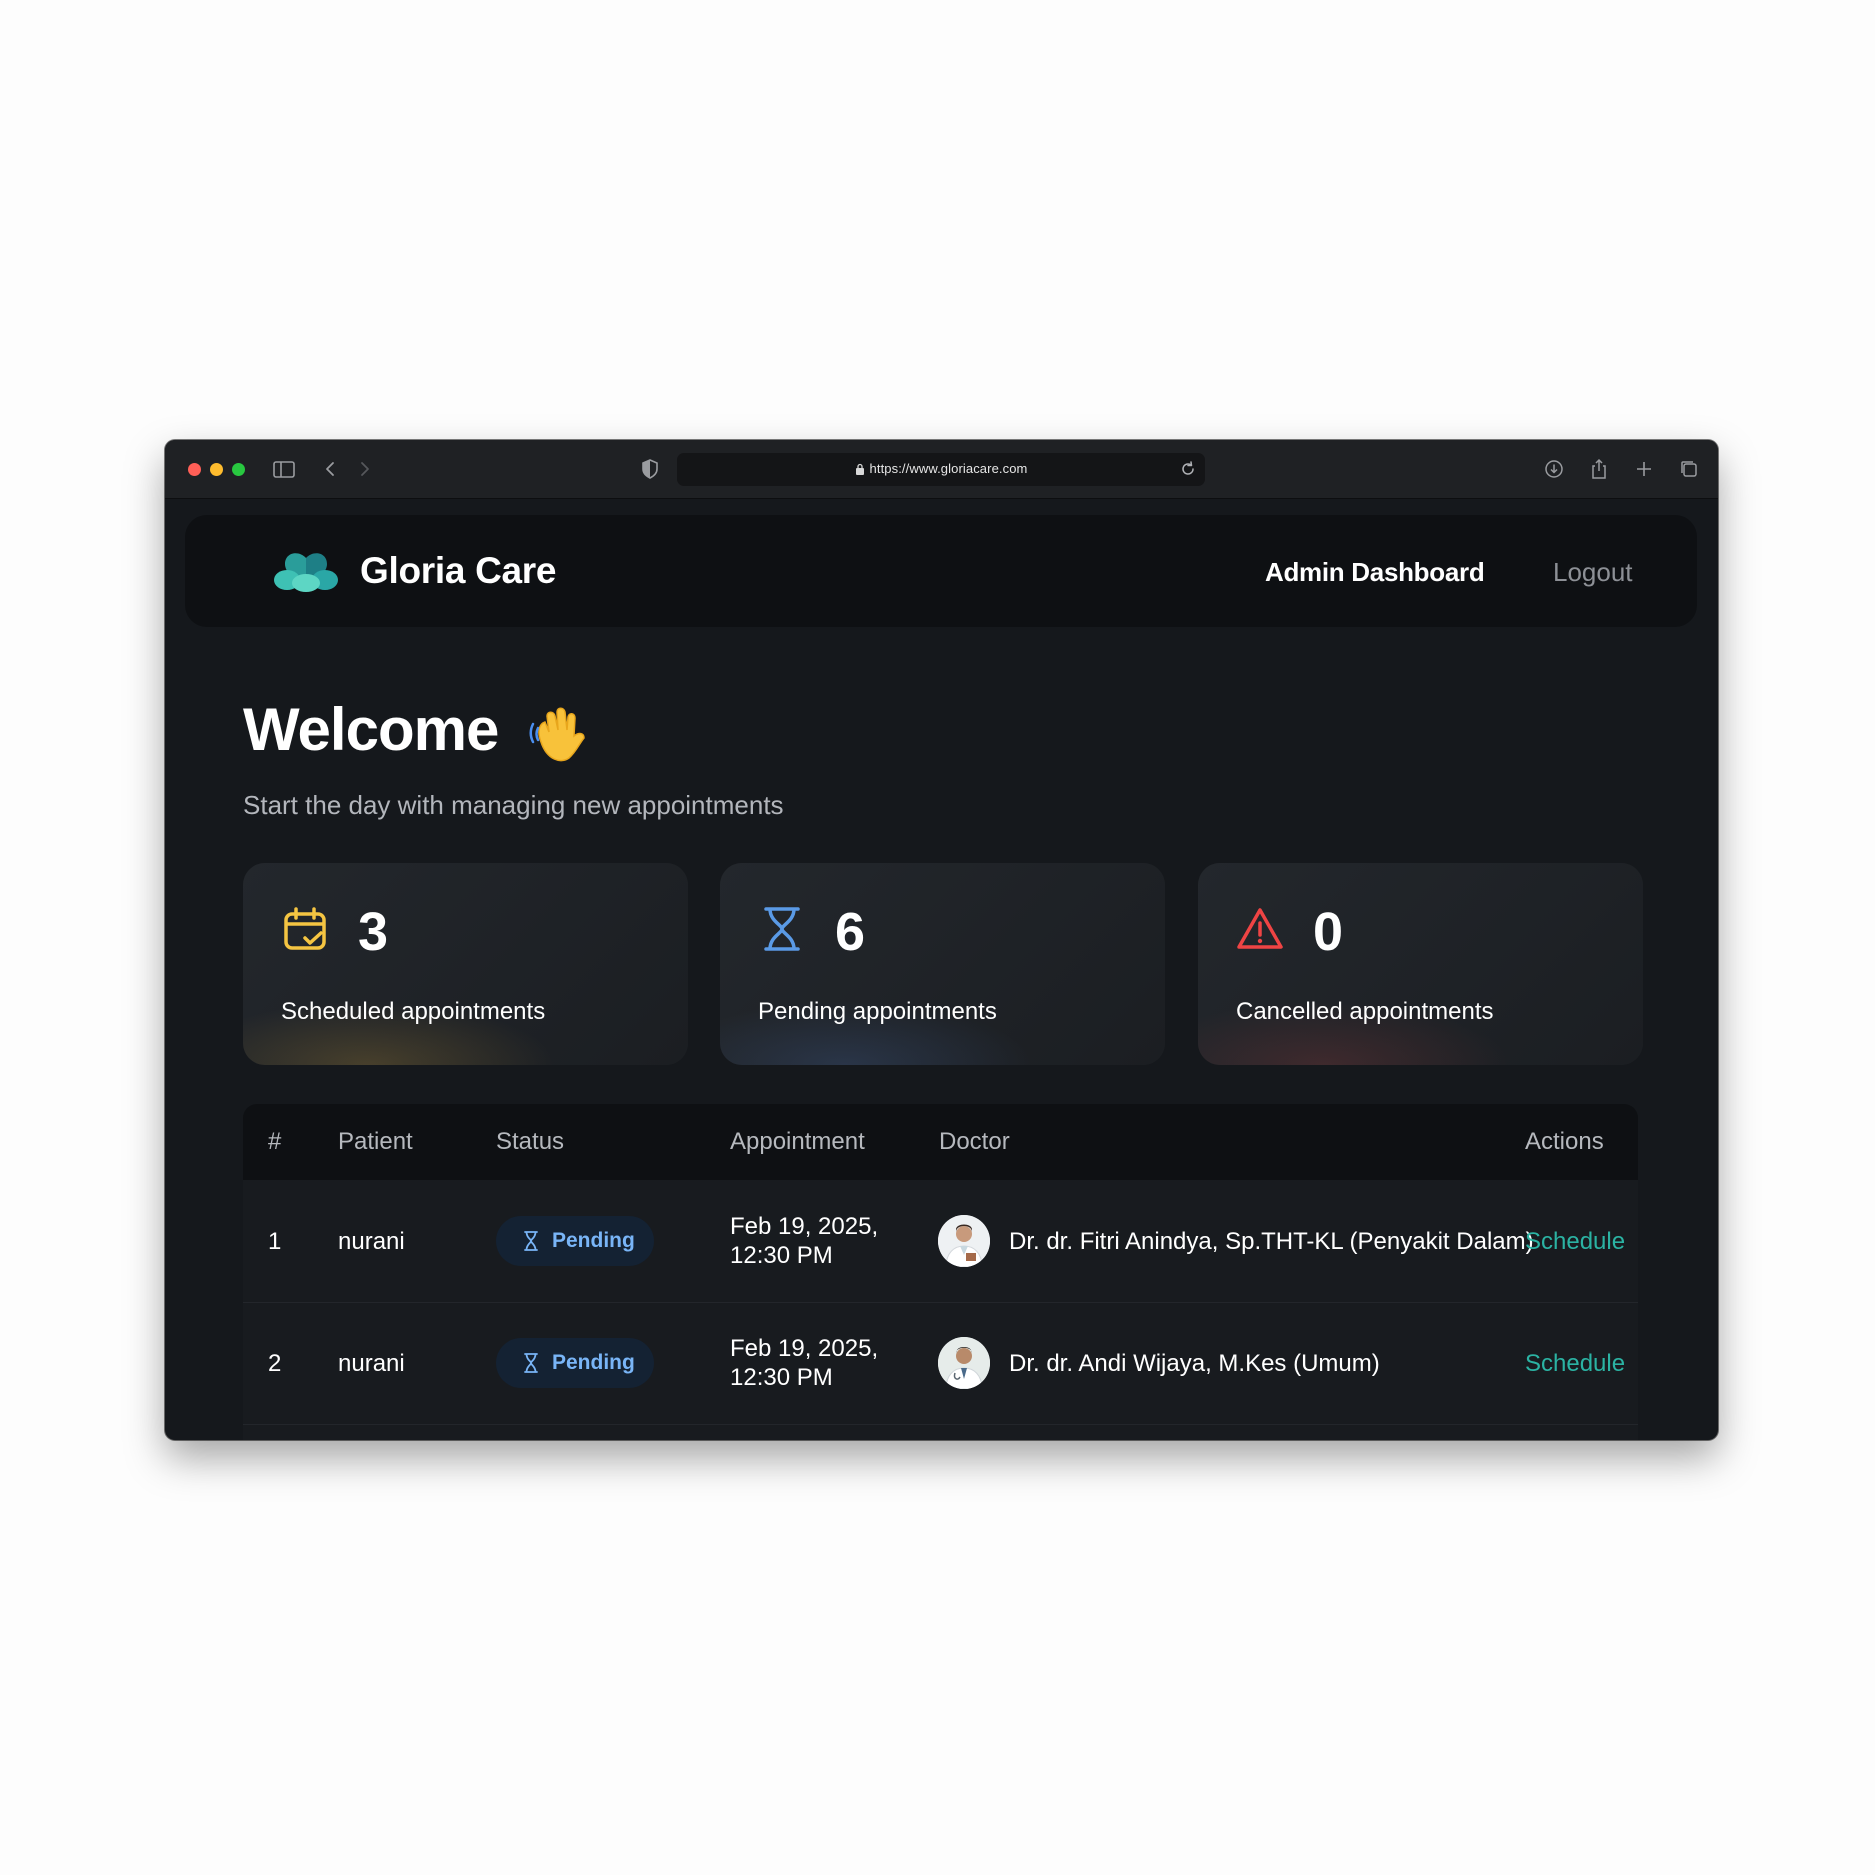 This screenshot has height=1875, width=1875. I want to click on minimize-window-button, so click(216, 469).